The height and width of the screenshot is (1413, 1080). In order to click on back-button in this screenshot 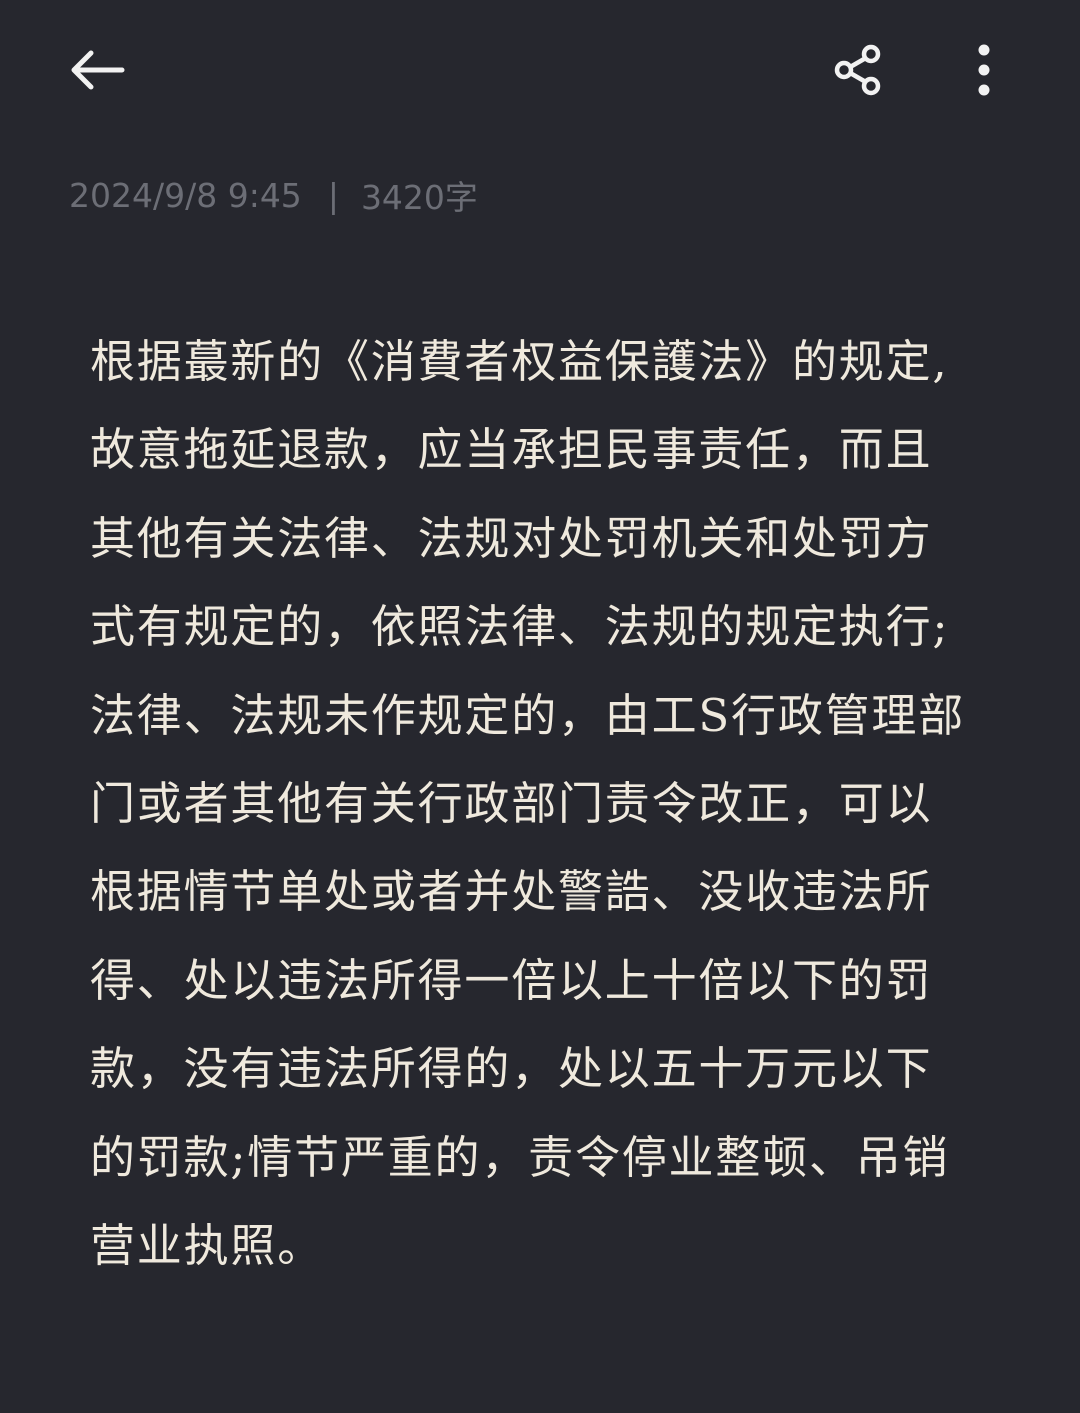, I will do `click(96, 70)`.